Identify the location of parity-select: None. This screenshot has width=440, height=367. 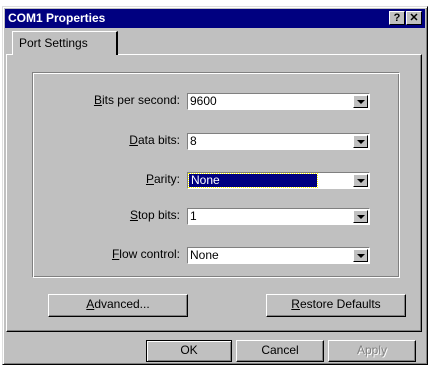
(278, 180).